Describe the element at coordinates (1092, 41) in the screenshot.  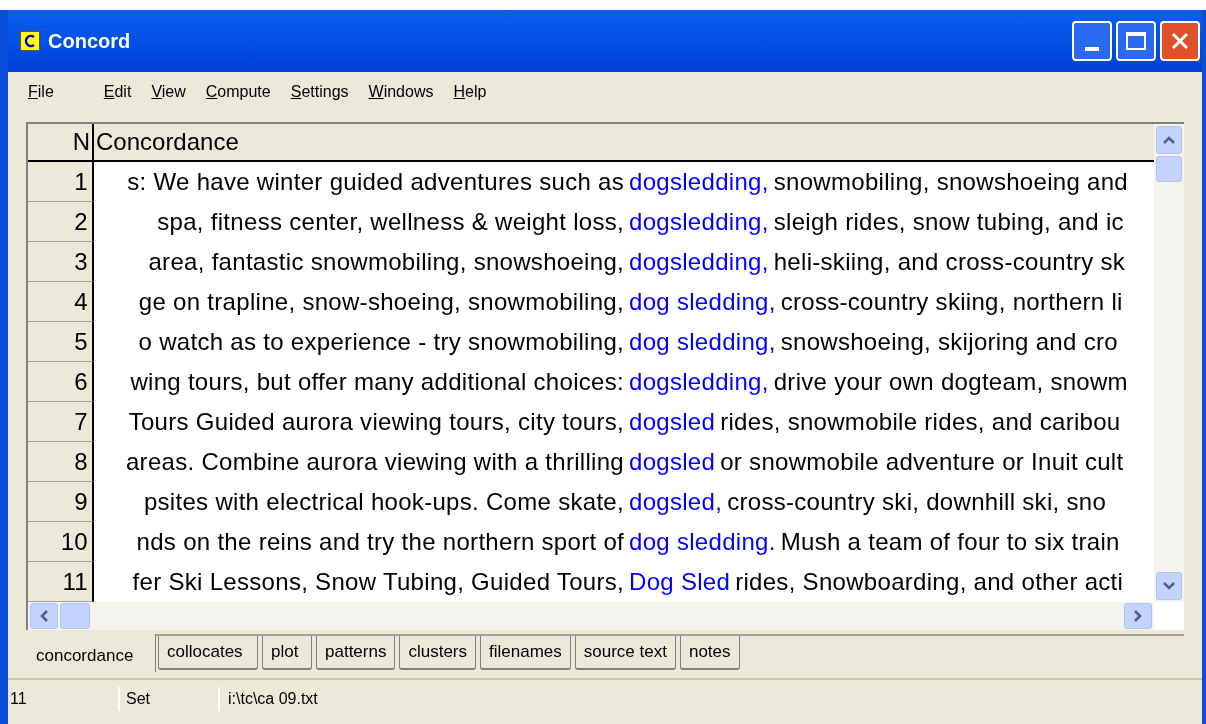
I see `minimize-button` at that location.